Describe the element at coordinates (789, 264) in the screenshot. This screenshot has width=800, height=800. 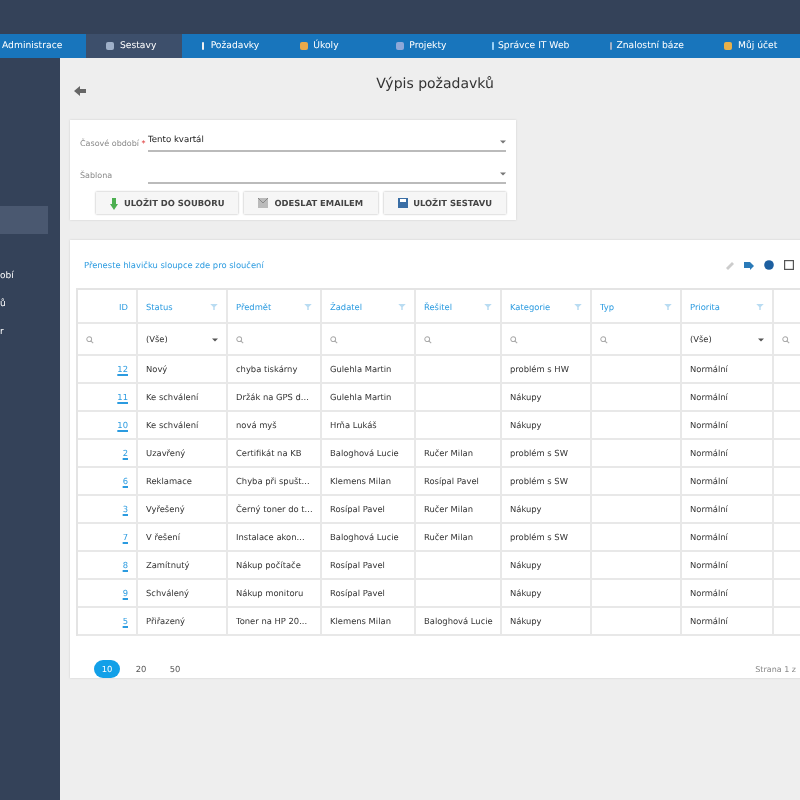
I see `columns-icon` at that location.